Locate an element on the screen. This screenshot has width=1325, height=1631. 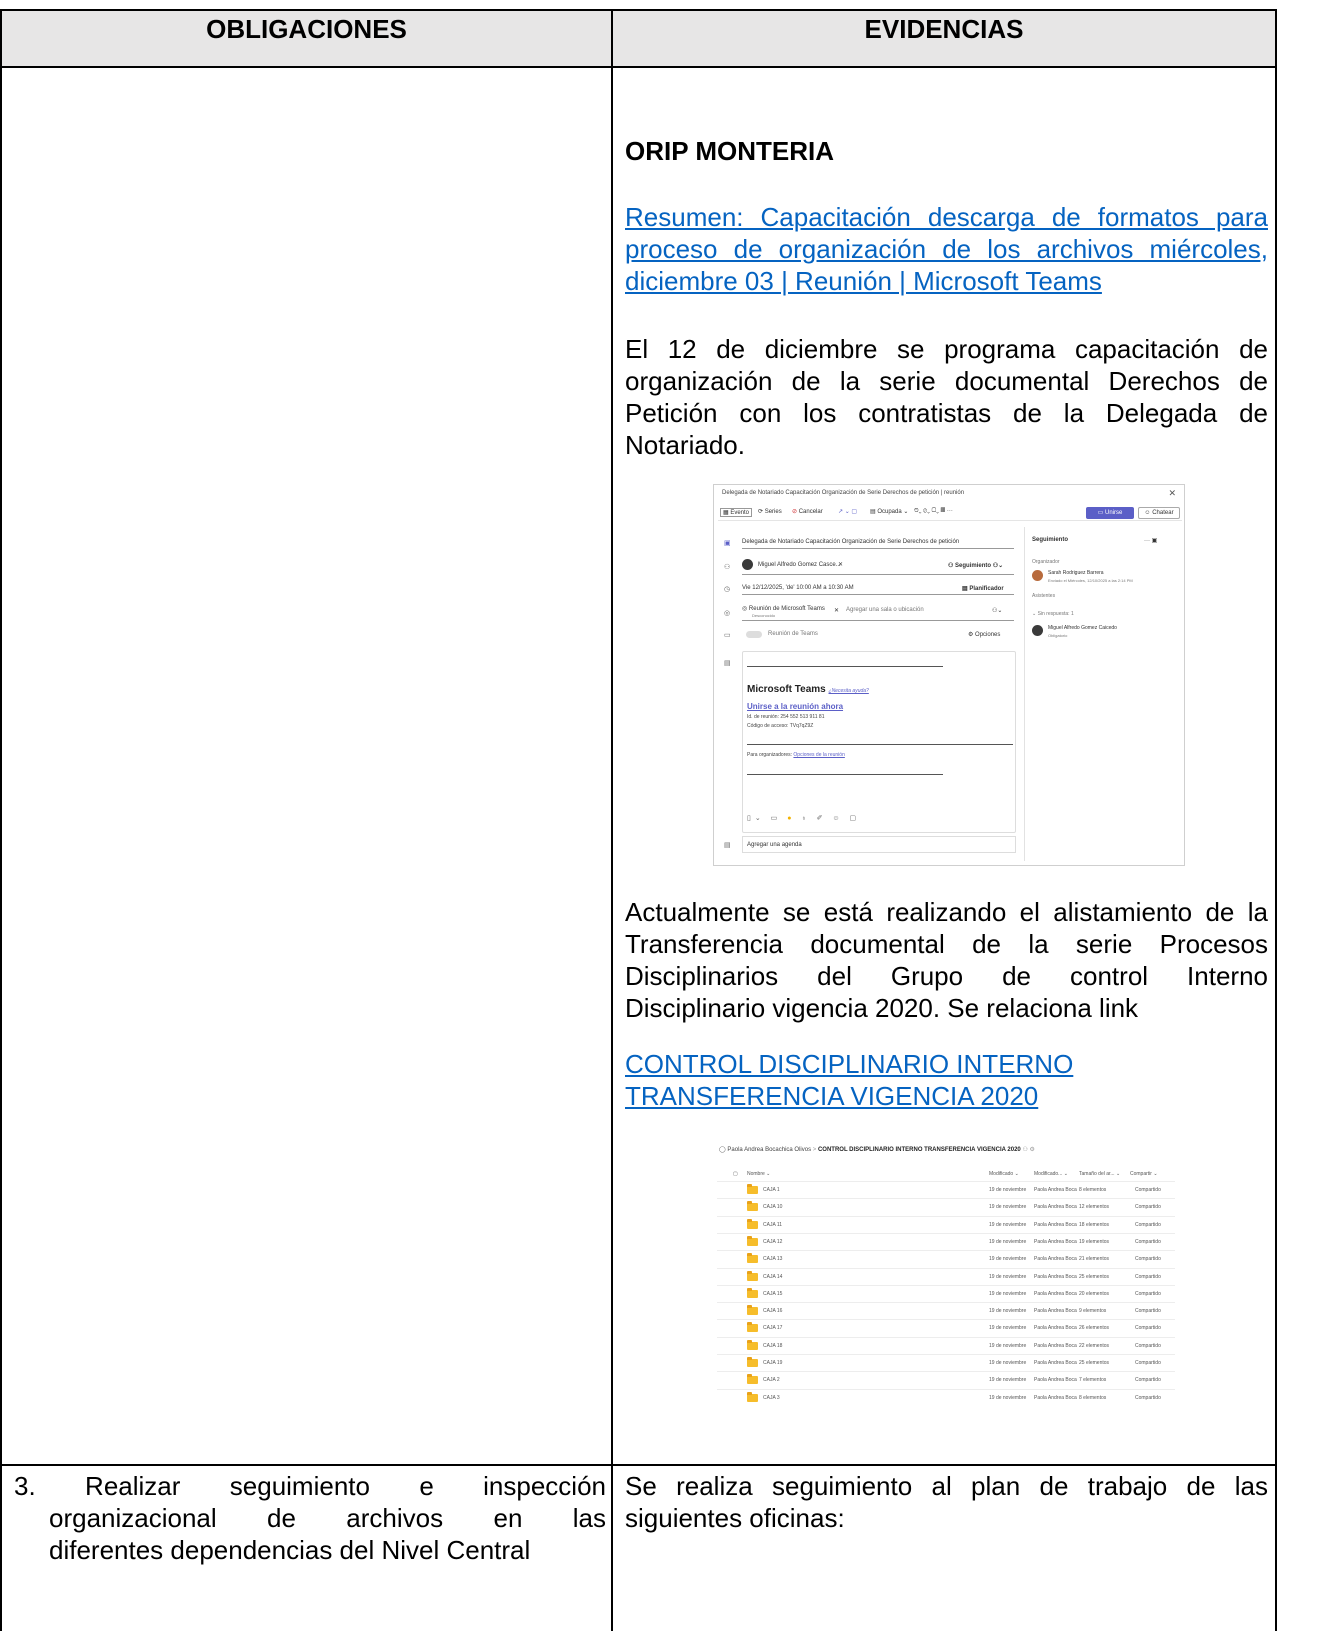
location-chip: ◎ Reunión de Microsoft Teams is located at coordinates (783, 608).